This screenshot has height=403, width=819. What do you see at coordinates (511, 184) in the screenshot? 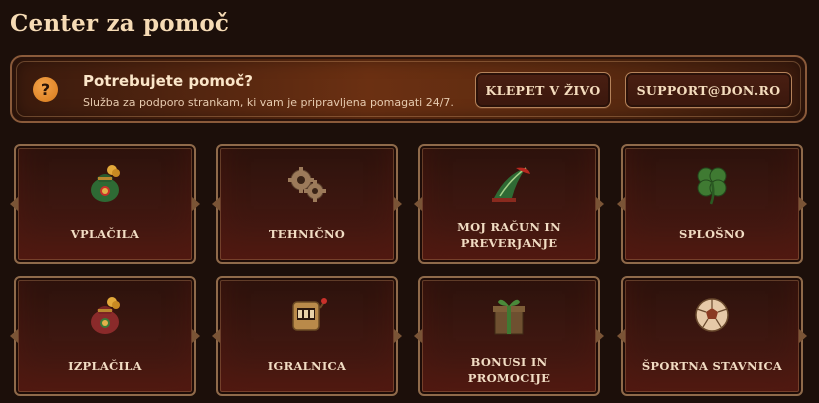
I see `feathered-hat-icon` at bounding box center [511, 184].